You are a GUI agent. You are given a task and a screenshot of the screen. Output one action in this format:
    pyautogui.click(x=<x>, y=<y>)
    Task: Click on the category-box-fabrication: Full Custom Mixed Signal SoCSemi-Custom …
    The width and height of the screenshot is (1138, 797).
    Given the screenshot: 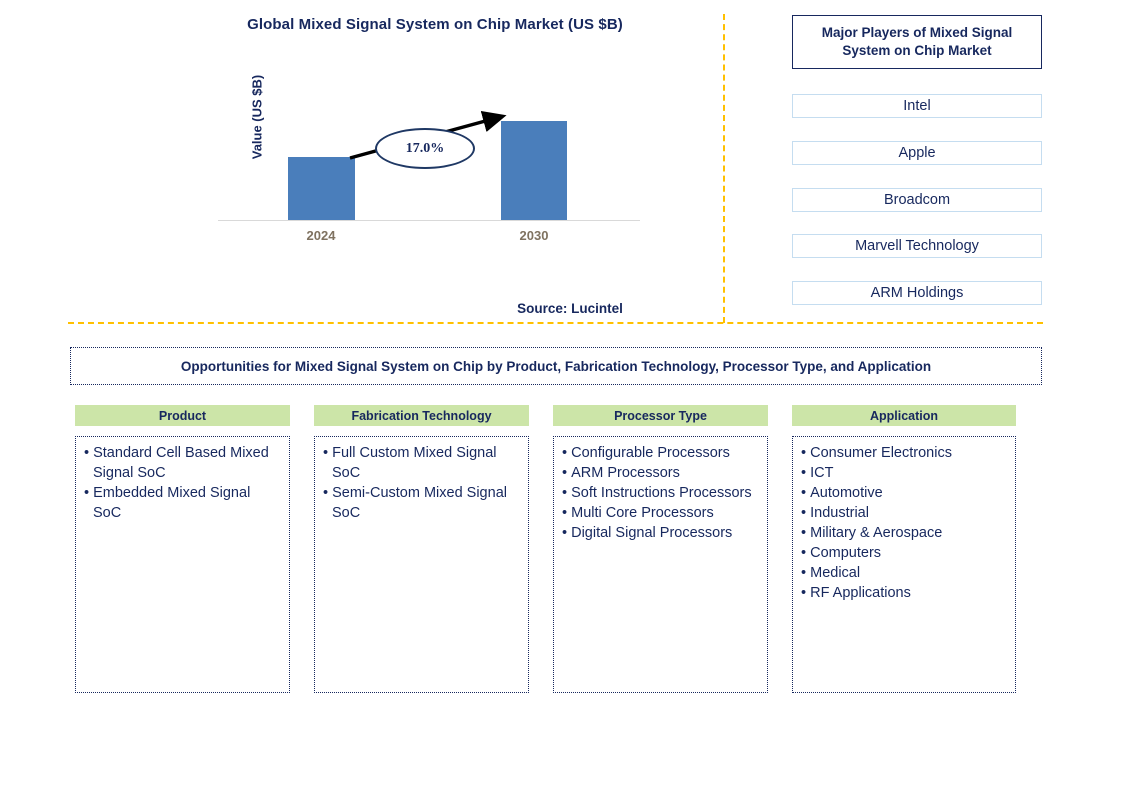 What is the action you would take?
    pyautogui.click(x=421, y=564)
    